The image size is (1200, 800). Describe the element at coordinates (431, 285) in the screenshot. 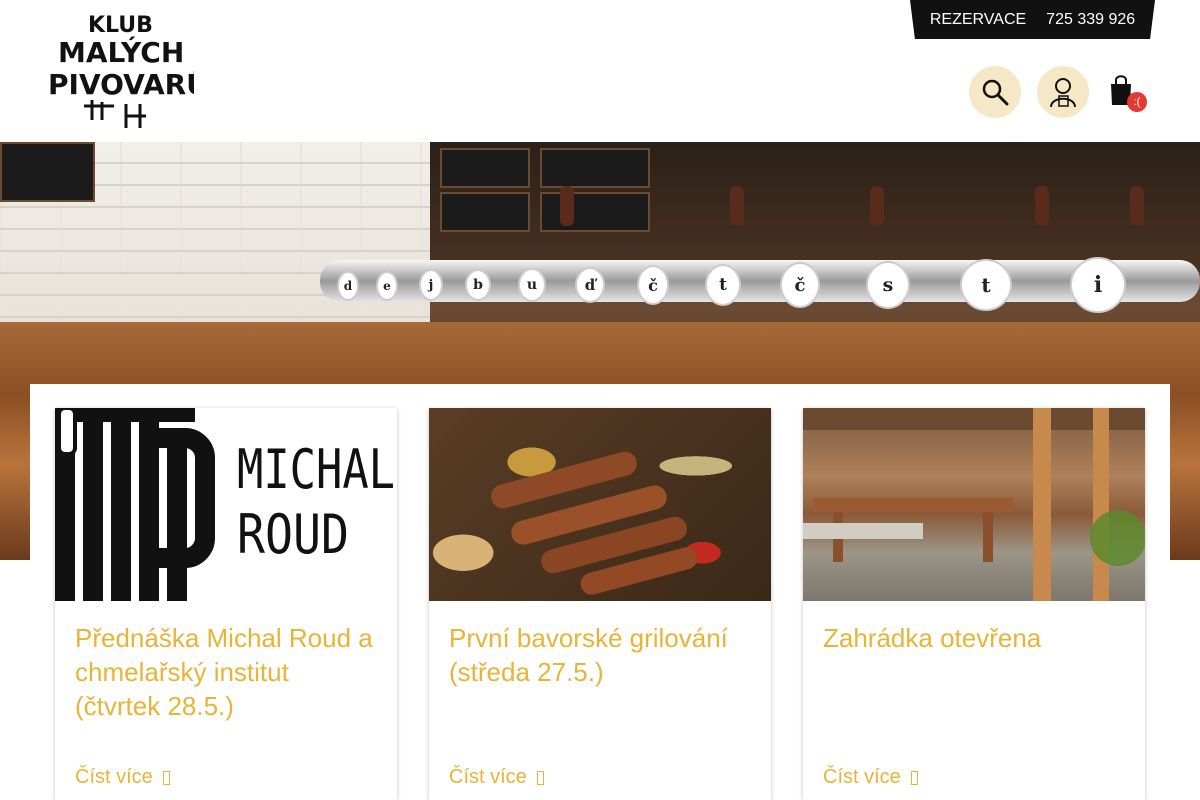

I see `tap-label: j` at that location.